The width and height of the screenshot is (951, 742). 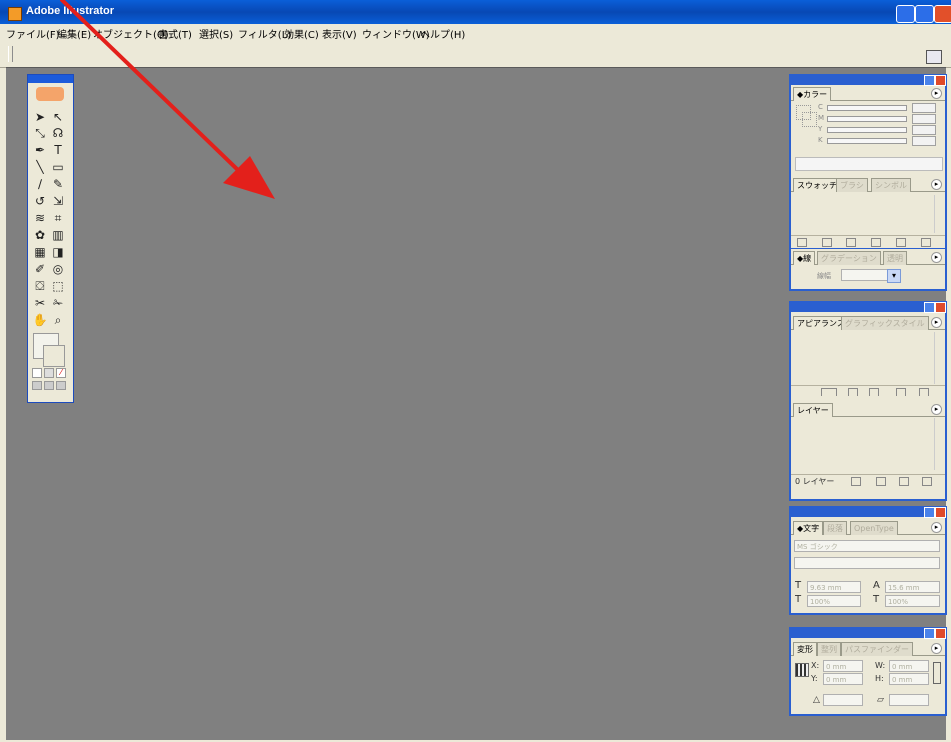 What do you see at coordinates (834, 601) in the screenshot?
I see `horizontal-scale-field: 100%` at bounding box center [834, 601].